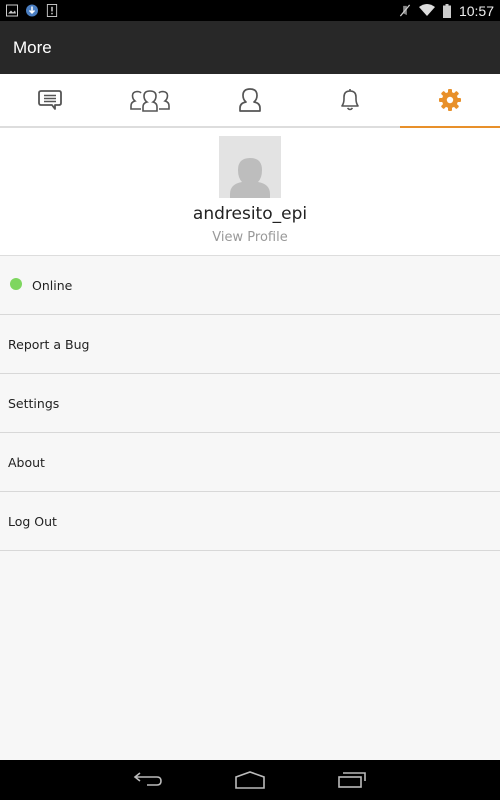  What do you see at coordinates (52, 10) in the screenshot?
I see `alert-icon` at bounding box center [52, 10].